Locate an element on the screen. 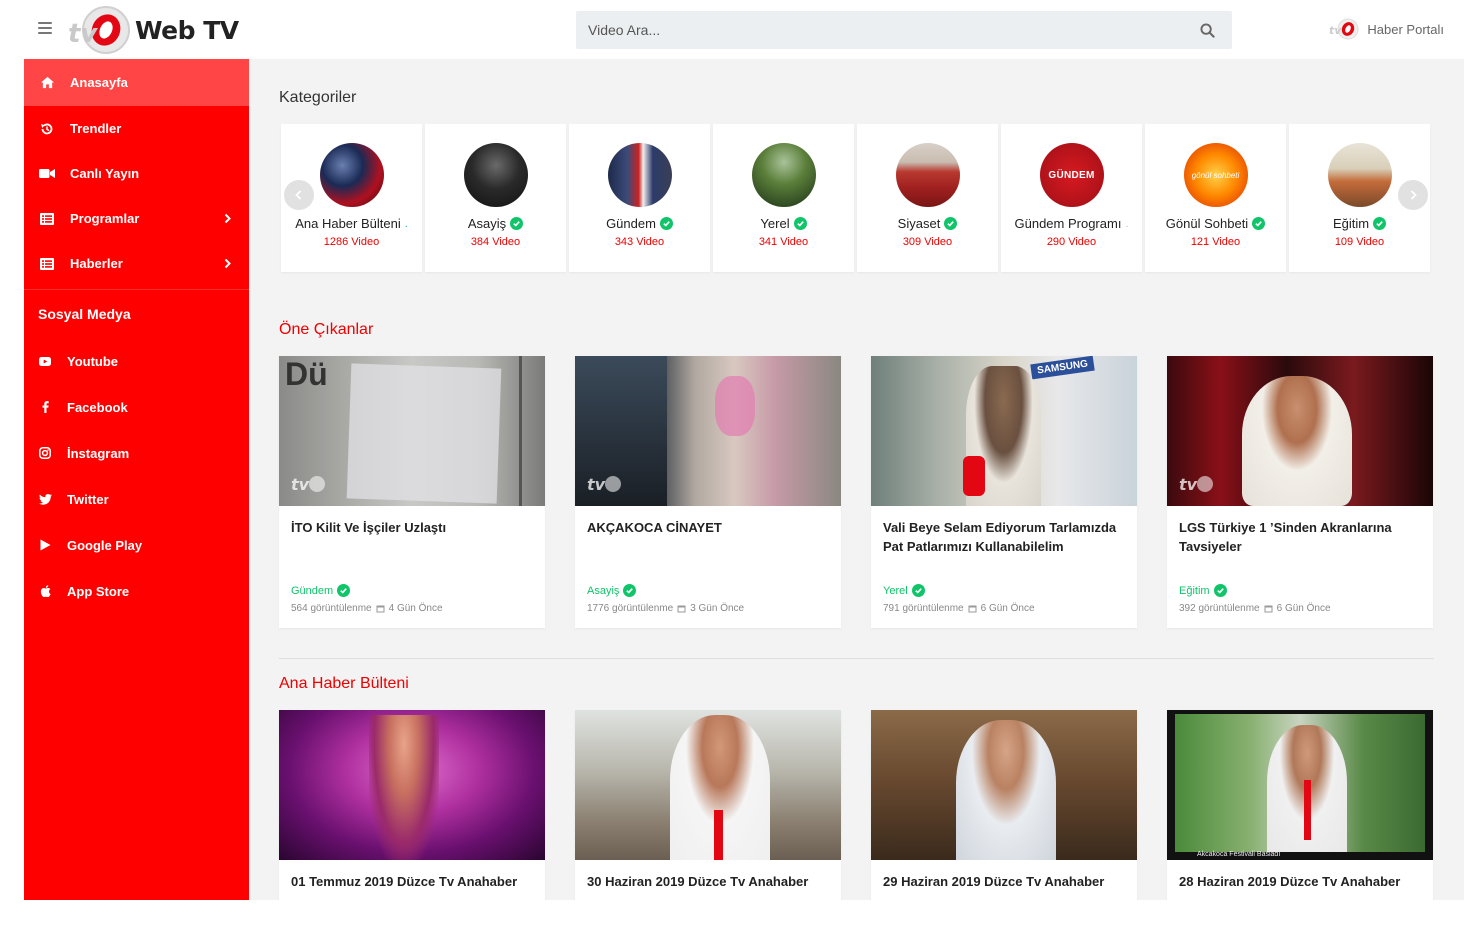 Image resolution: width=1464 pixels, height=928 pixels. site-logo: tv Web TV is located at coordinates (152, 30).